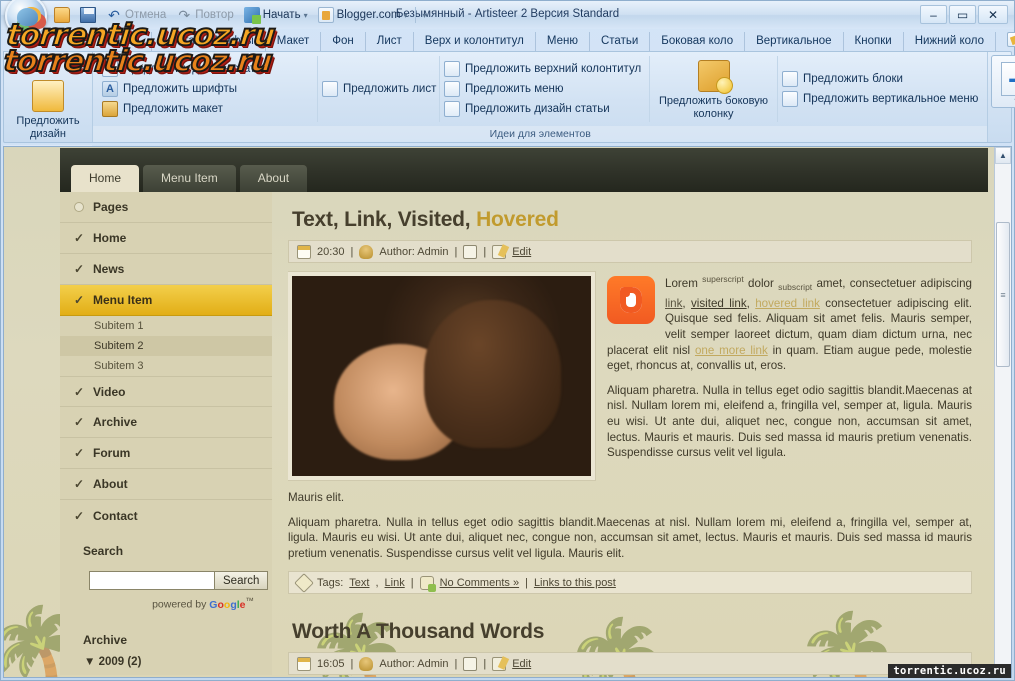 This screenshot has width=1015, height=681. Describe the element at coordinates (544, 89) in the screenshot. I see `suggest-menu-button: Предложить меню` at that location.